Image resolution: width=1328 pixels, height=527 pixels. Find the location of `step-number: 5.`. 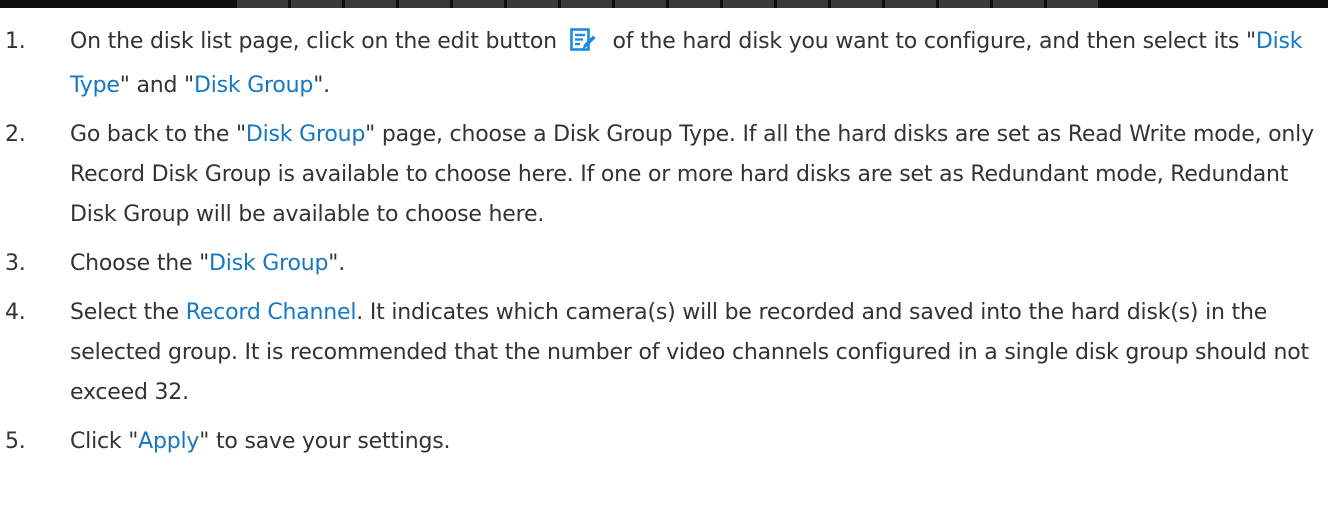

step-number: 5. is located at coordinates (15, 441).